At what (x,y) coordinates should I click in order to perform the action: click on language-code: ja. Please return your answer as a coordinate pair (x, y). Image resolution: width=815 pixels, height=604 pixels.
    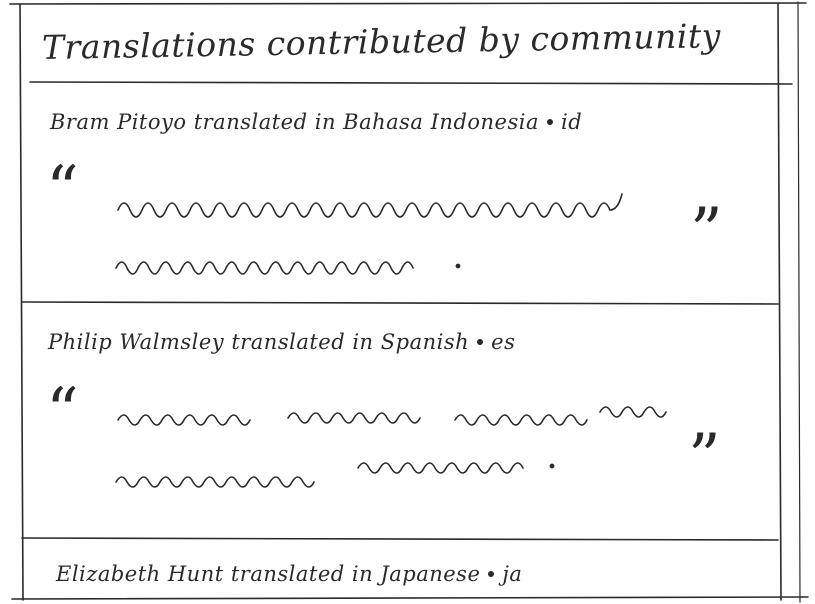
    Looking at the image, I should click on (512, 574).